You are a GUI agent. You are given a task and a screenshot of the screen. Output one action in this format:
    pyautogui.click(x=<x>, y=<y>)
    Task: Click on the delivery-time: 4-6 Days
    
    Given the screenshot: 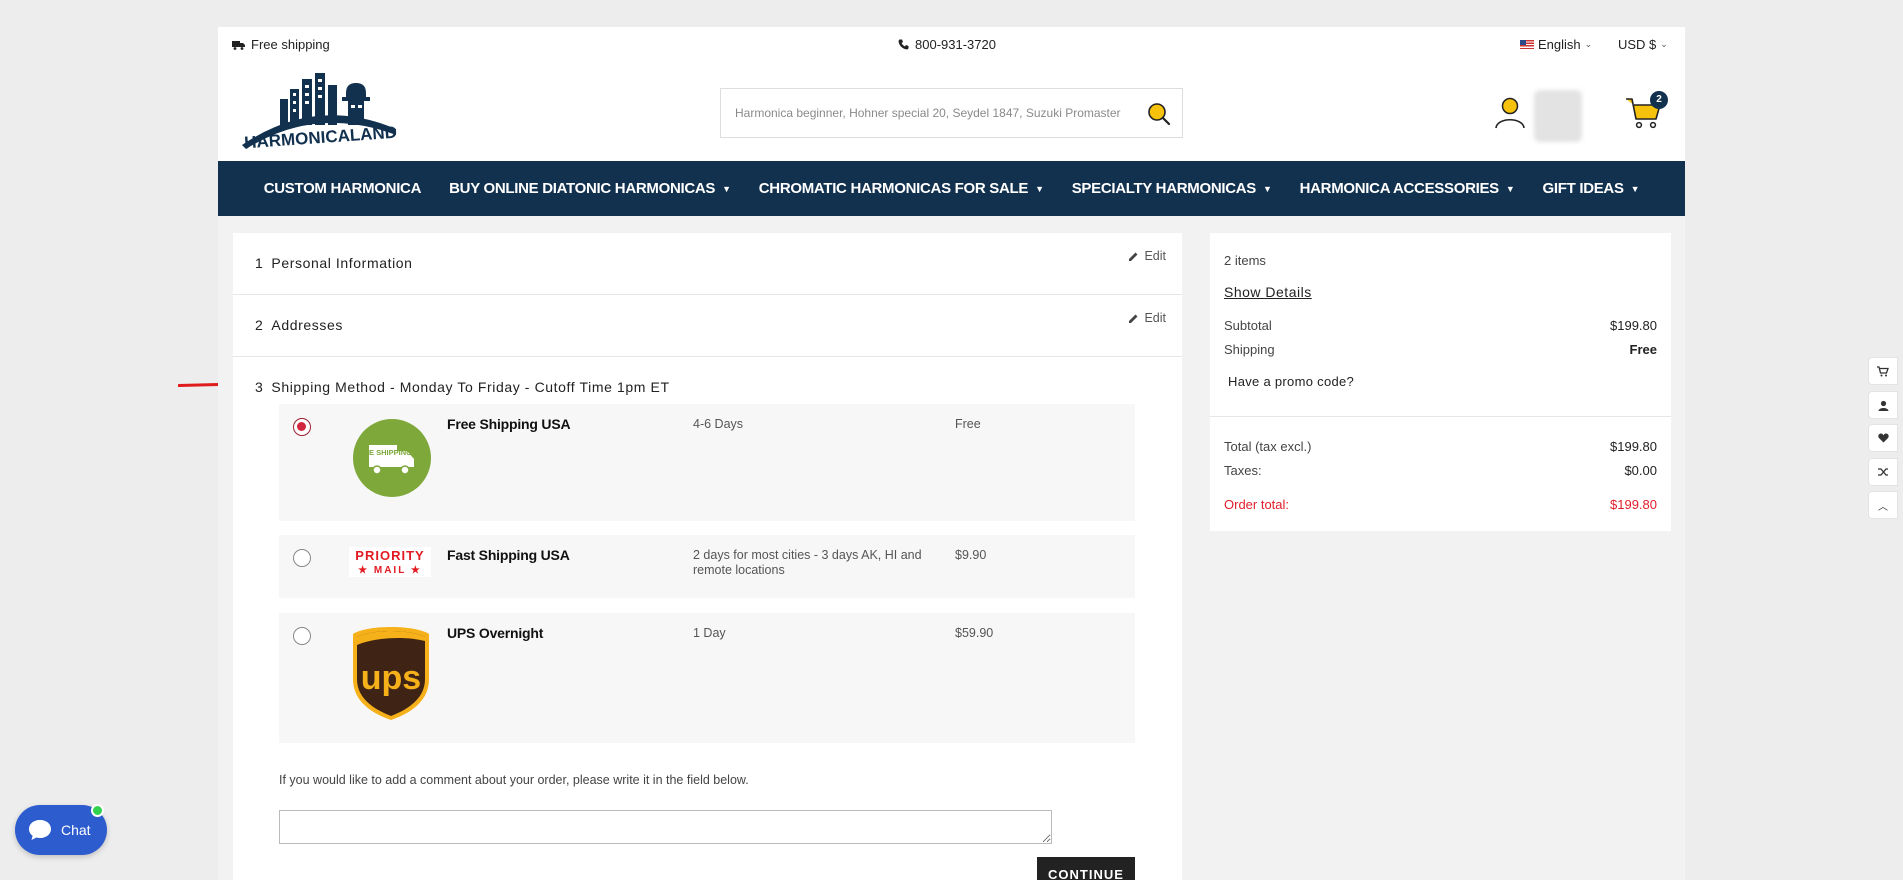 What is the action you would take?
    pyautogui.click(x=718, y=424)
    